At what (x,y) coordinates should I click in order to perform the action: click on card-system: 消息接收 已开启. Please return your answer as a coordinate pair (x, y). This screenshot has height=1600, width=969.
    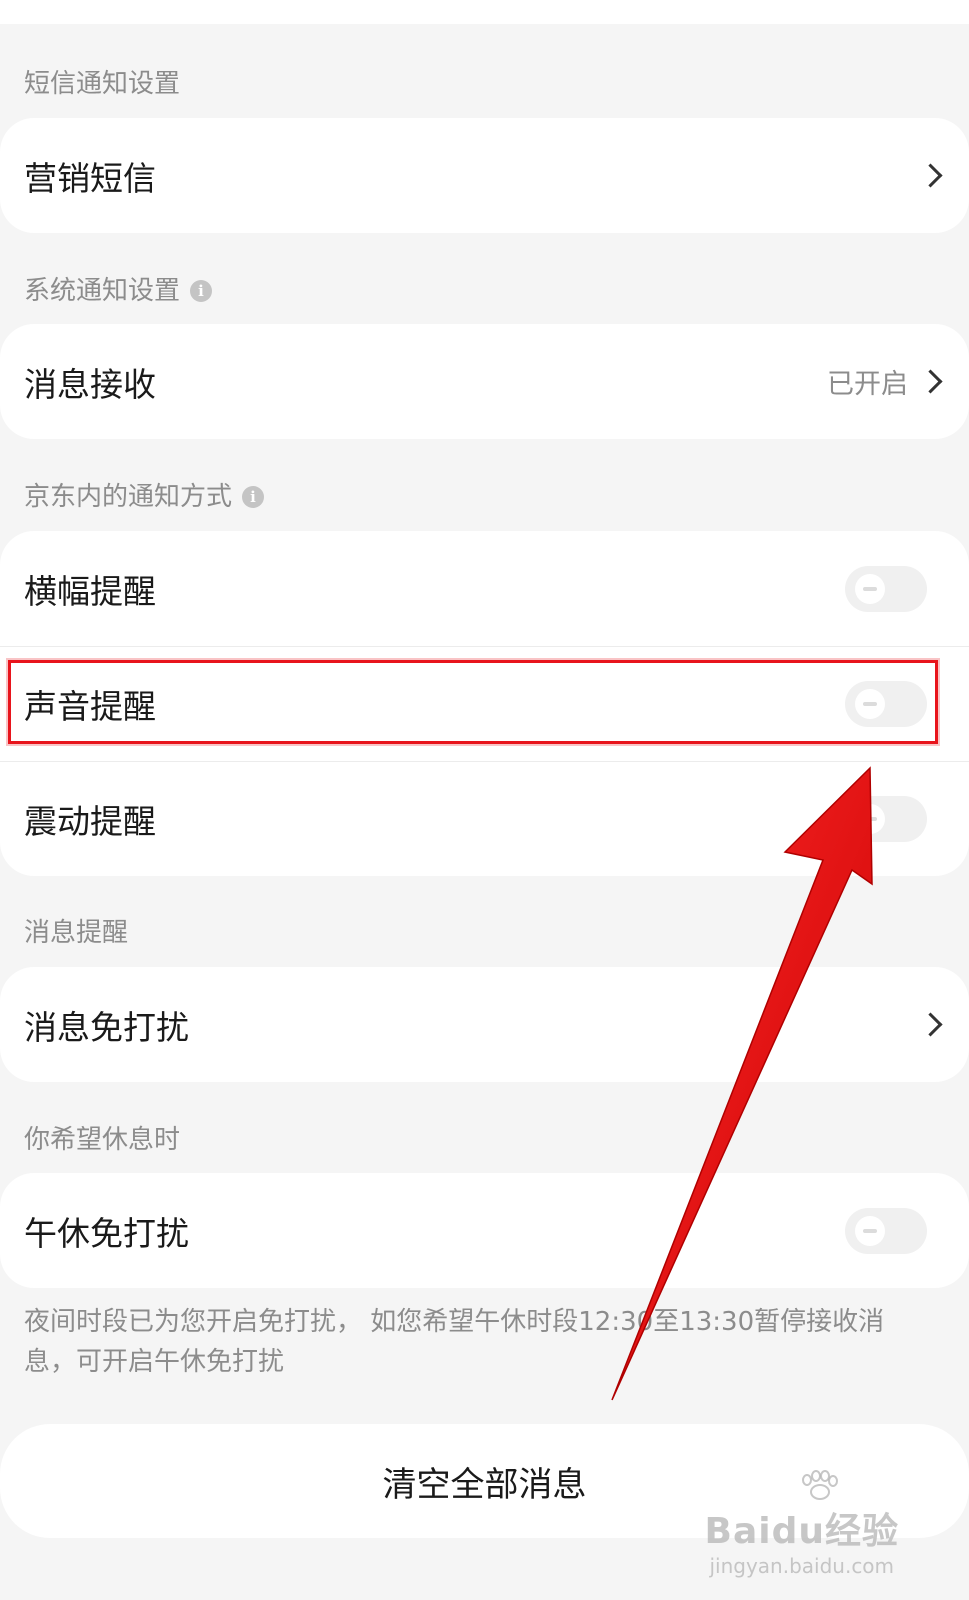
    Looking at the image, I should click on (484, 381).